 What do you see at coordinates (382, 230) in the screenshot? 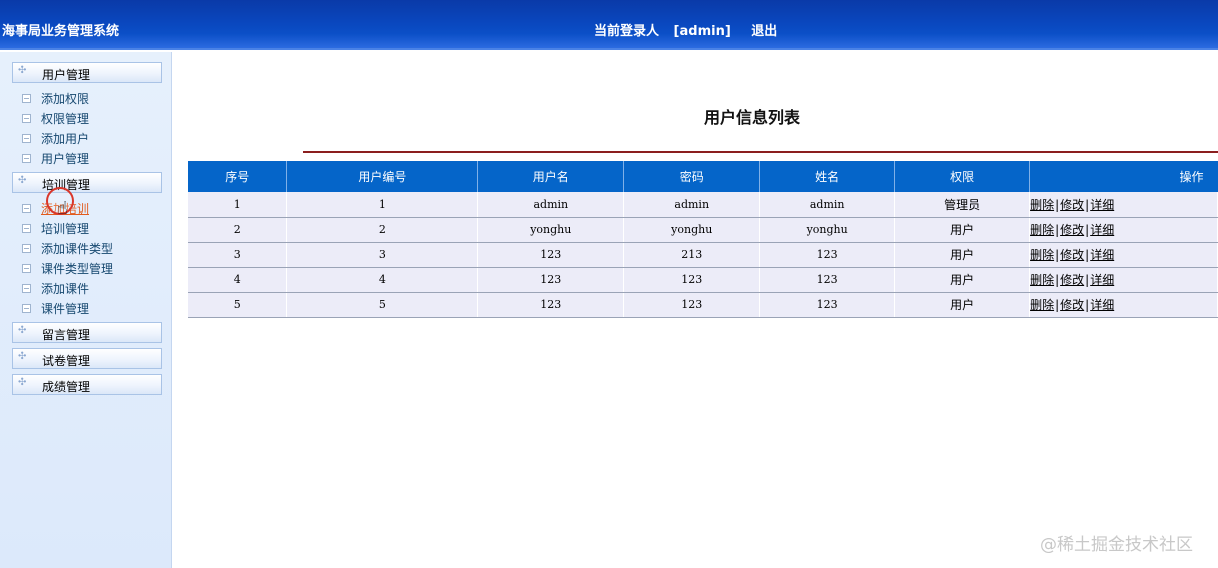
I see `cell-code: 2` at bounding box center [382, 230].